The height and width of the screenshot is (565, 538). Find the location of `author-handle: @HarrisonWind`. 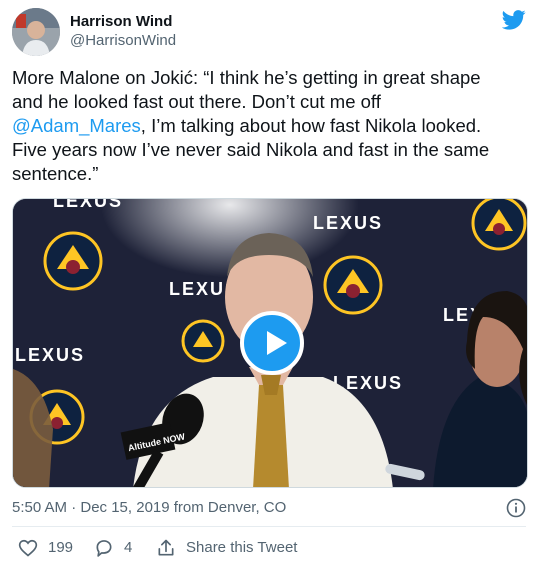

author-handle: @HarrisonWind is located at coordinates (123, 41).